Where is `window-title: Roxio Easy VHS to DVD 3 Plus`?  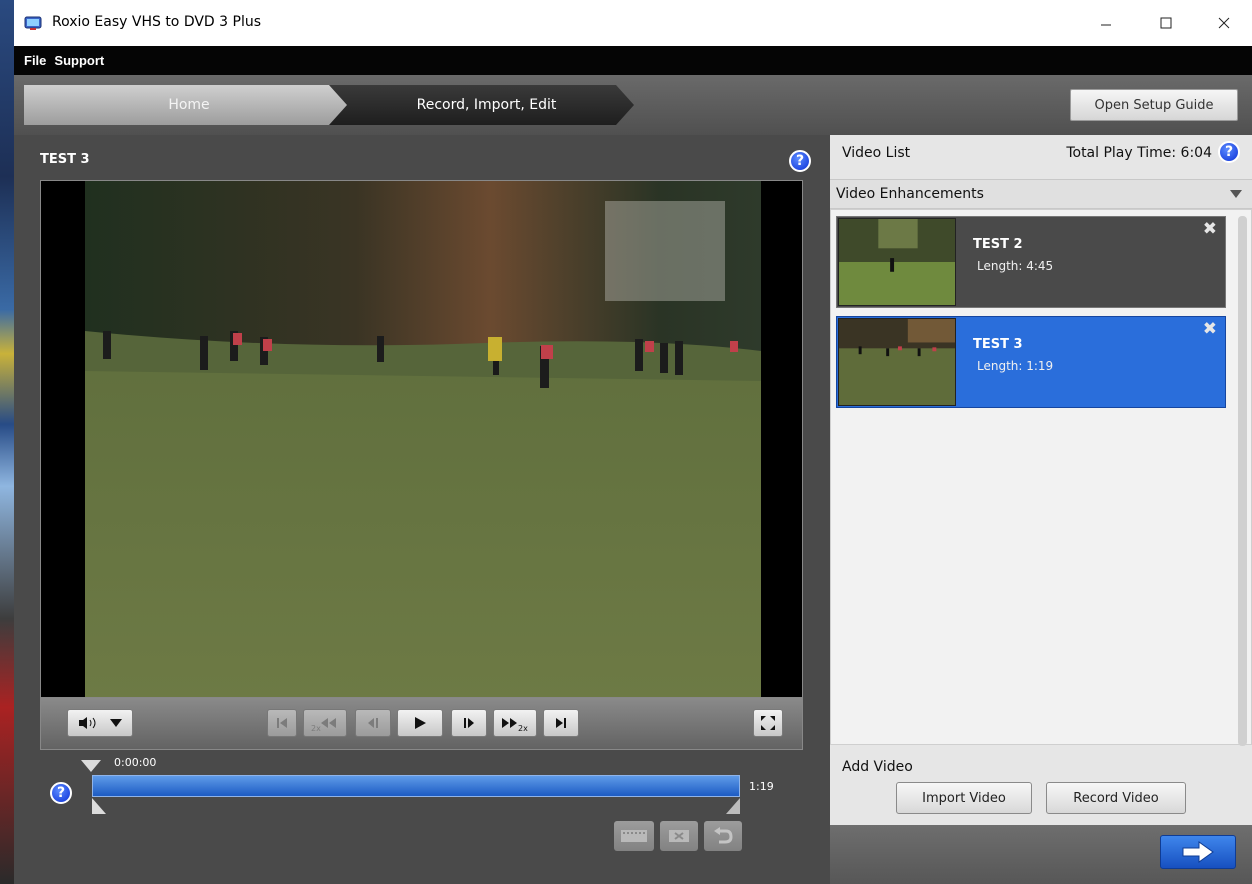
window-title: Roxio Easy VHS to DVD 3 Plus is located at coordinates (157, 22).